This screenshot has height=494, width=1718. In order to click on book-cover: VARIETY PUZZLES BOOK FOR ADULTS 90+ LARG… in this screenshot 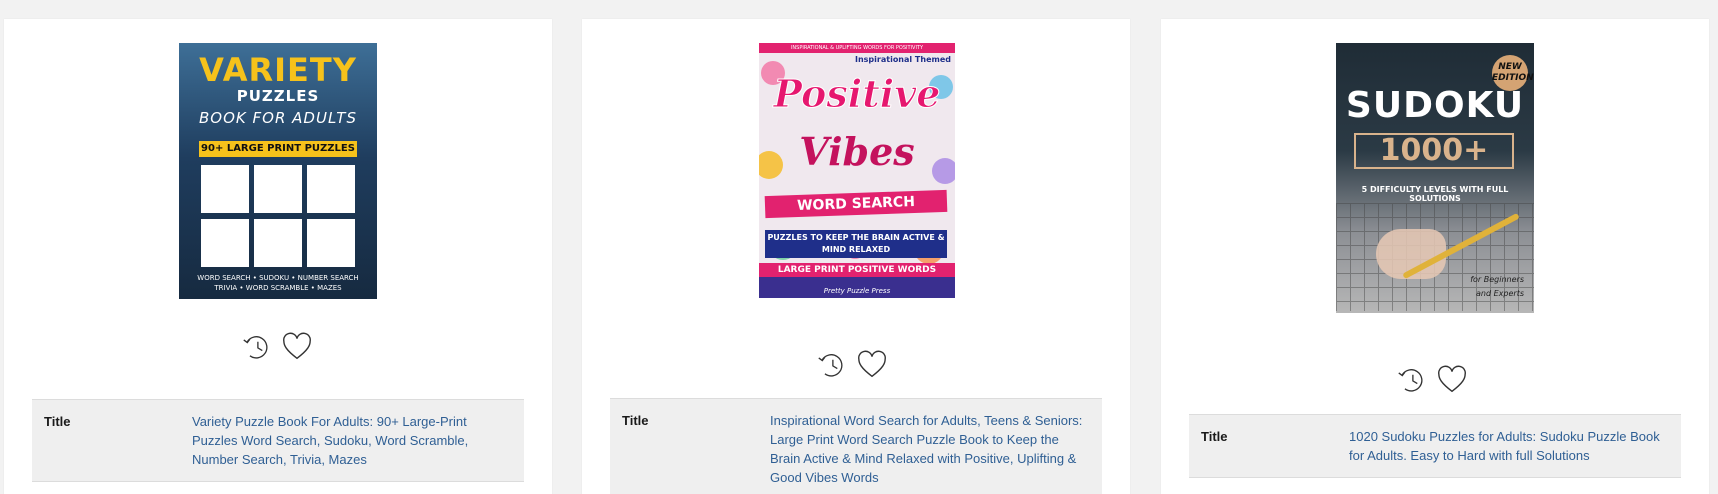, I will do `click(278, 171)`.